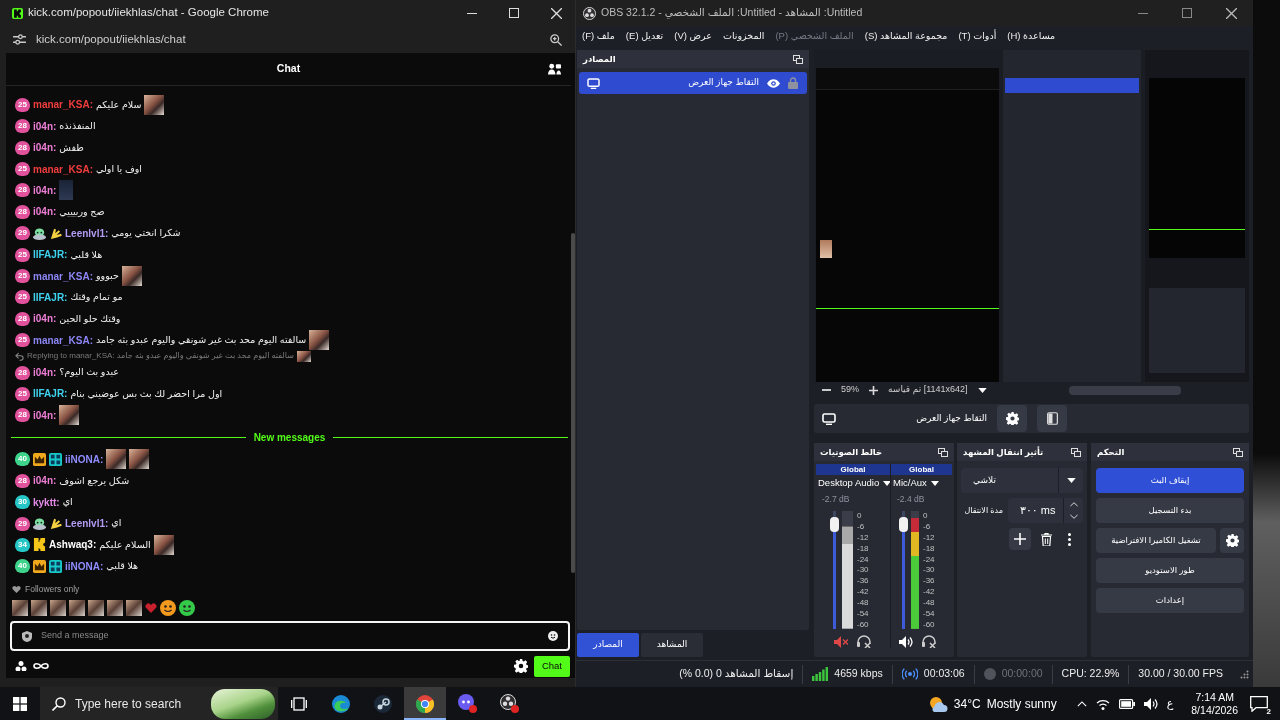 The width and height of the screenshot is (1280, 720). I want to click on emoji-smiley-icon, so click(553, 636).